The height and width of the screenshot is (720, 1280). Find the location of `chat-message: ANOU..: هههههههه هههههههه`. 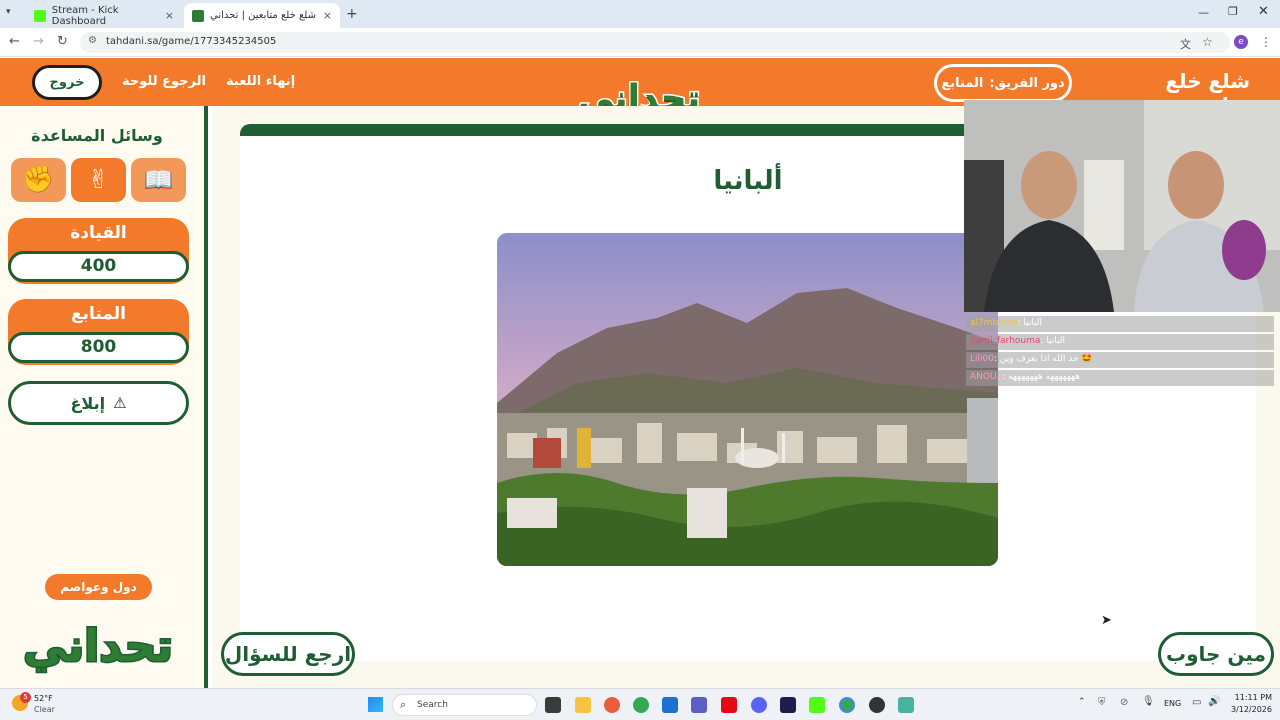

chat-message: ANOU..: هههههههه هههههههه is located at coordinates (1120, 378).